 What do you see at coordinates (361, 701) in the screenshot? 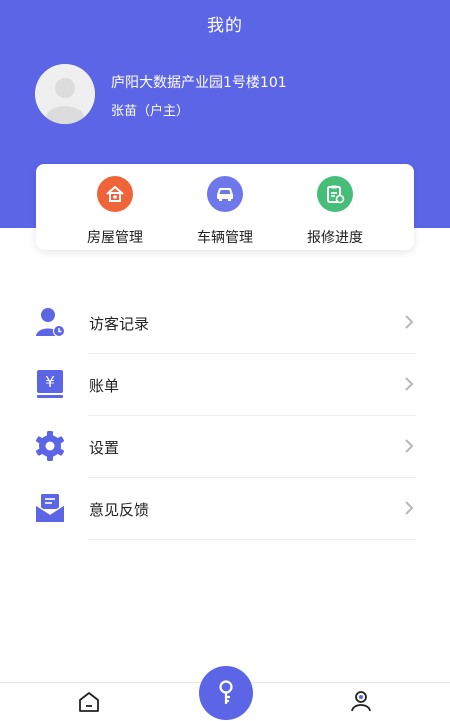
I see `user-icon` at bounding box center [361, 701].